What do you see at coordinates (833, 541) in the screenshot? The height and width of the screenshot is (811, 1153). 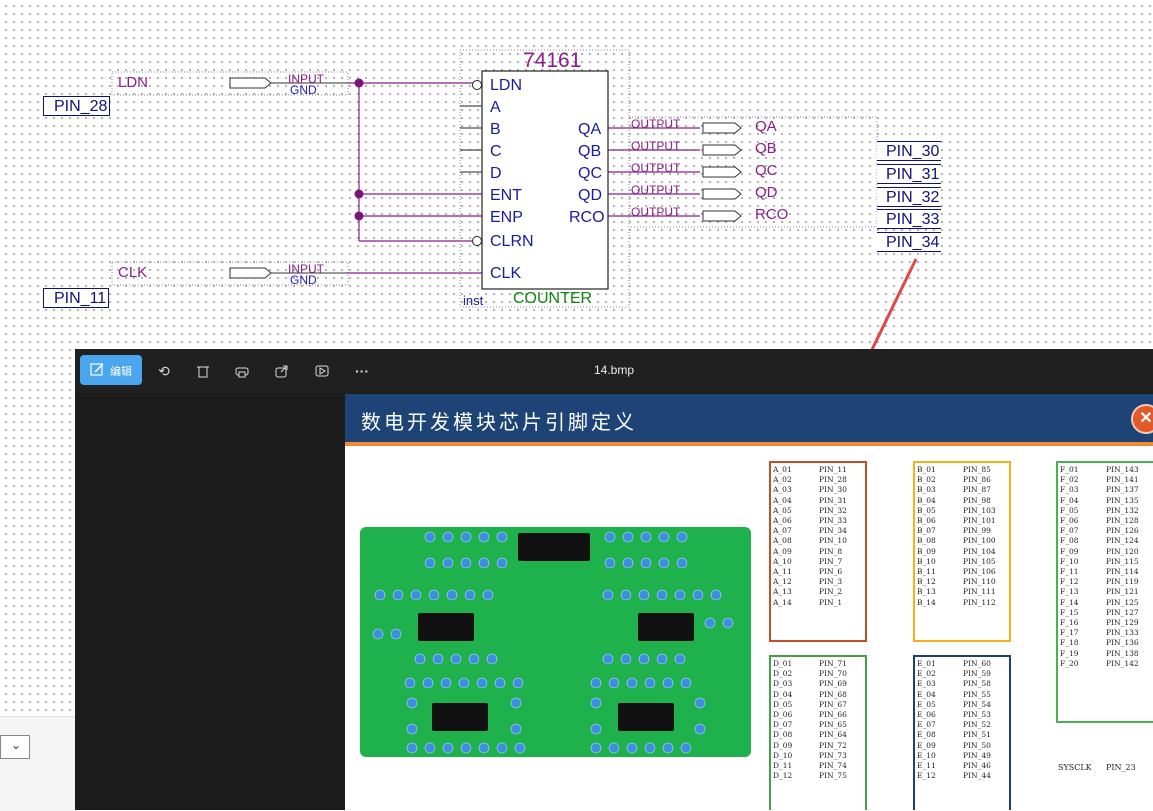 I see `pin-table-entry-pin: PIN_10` at bounding box center [833, 541].